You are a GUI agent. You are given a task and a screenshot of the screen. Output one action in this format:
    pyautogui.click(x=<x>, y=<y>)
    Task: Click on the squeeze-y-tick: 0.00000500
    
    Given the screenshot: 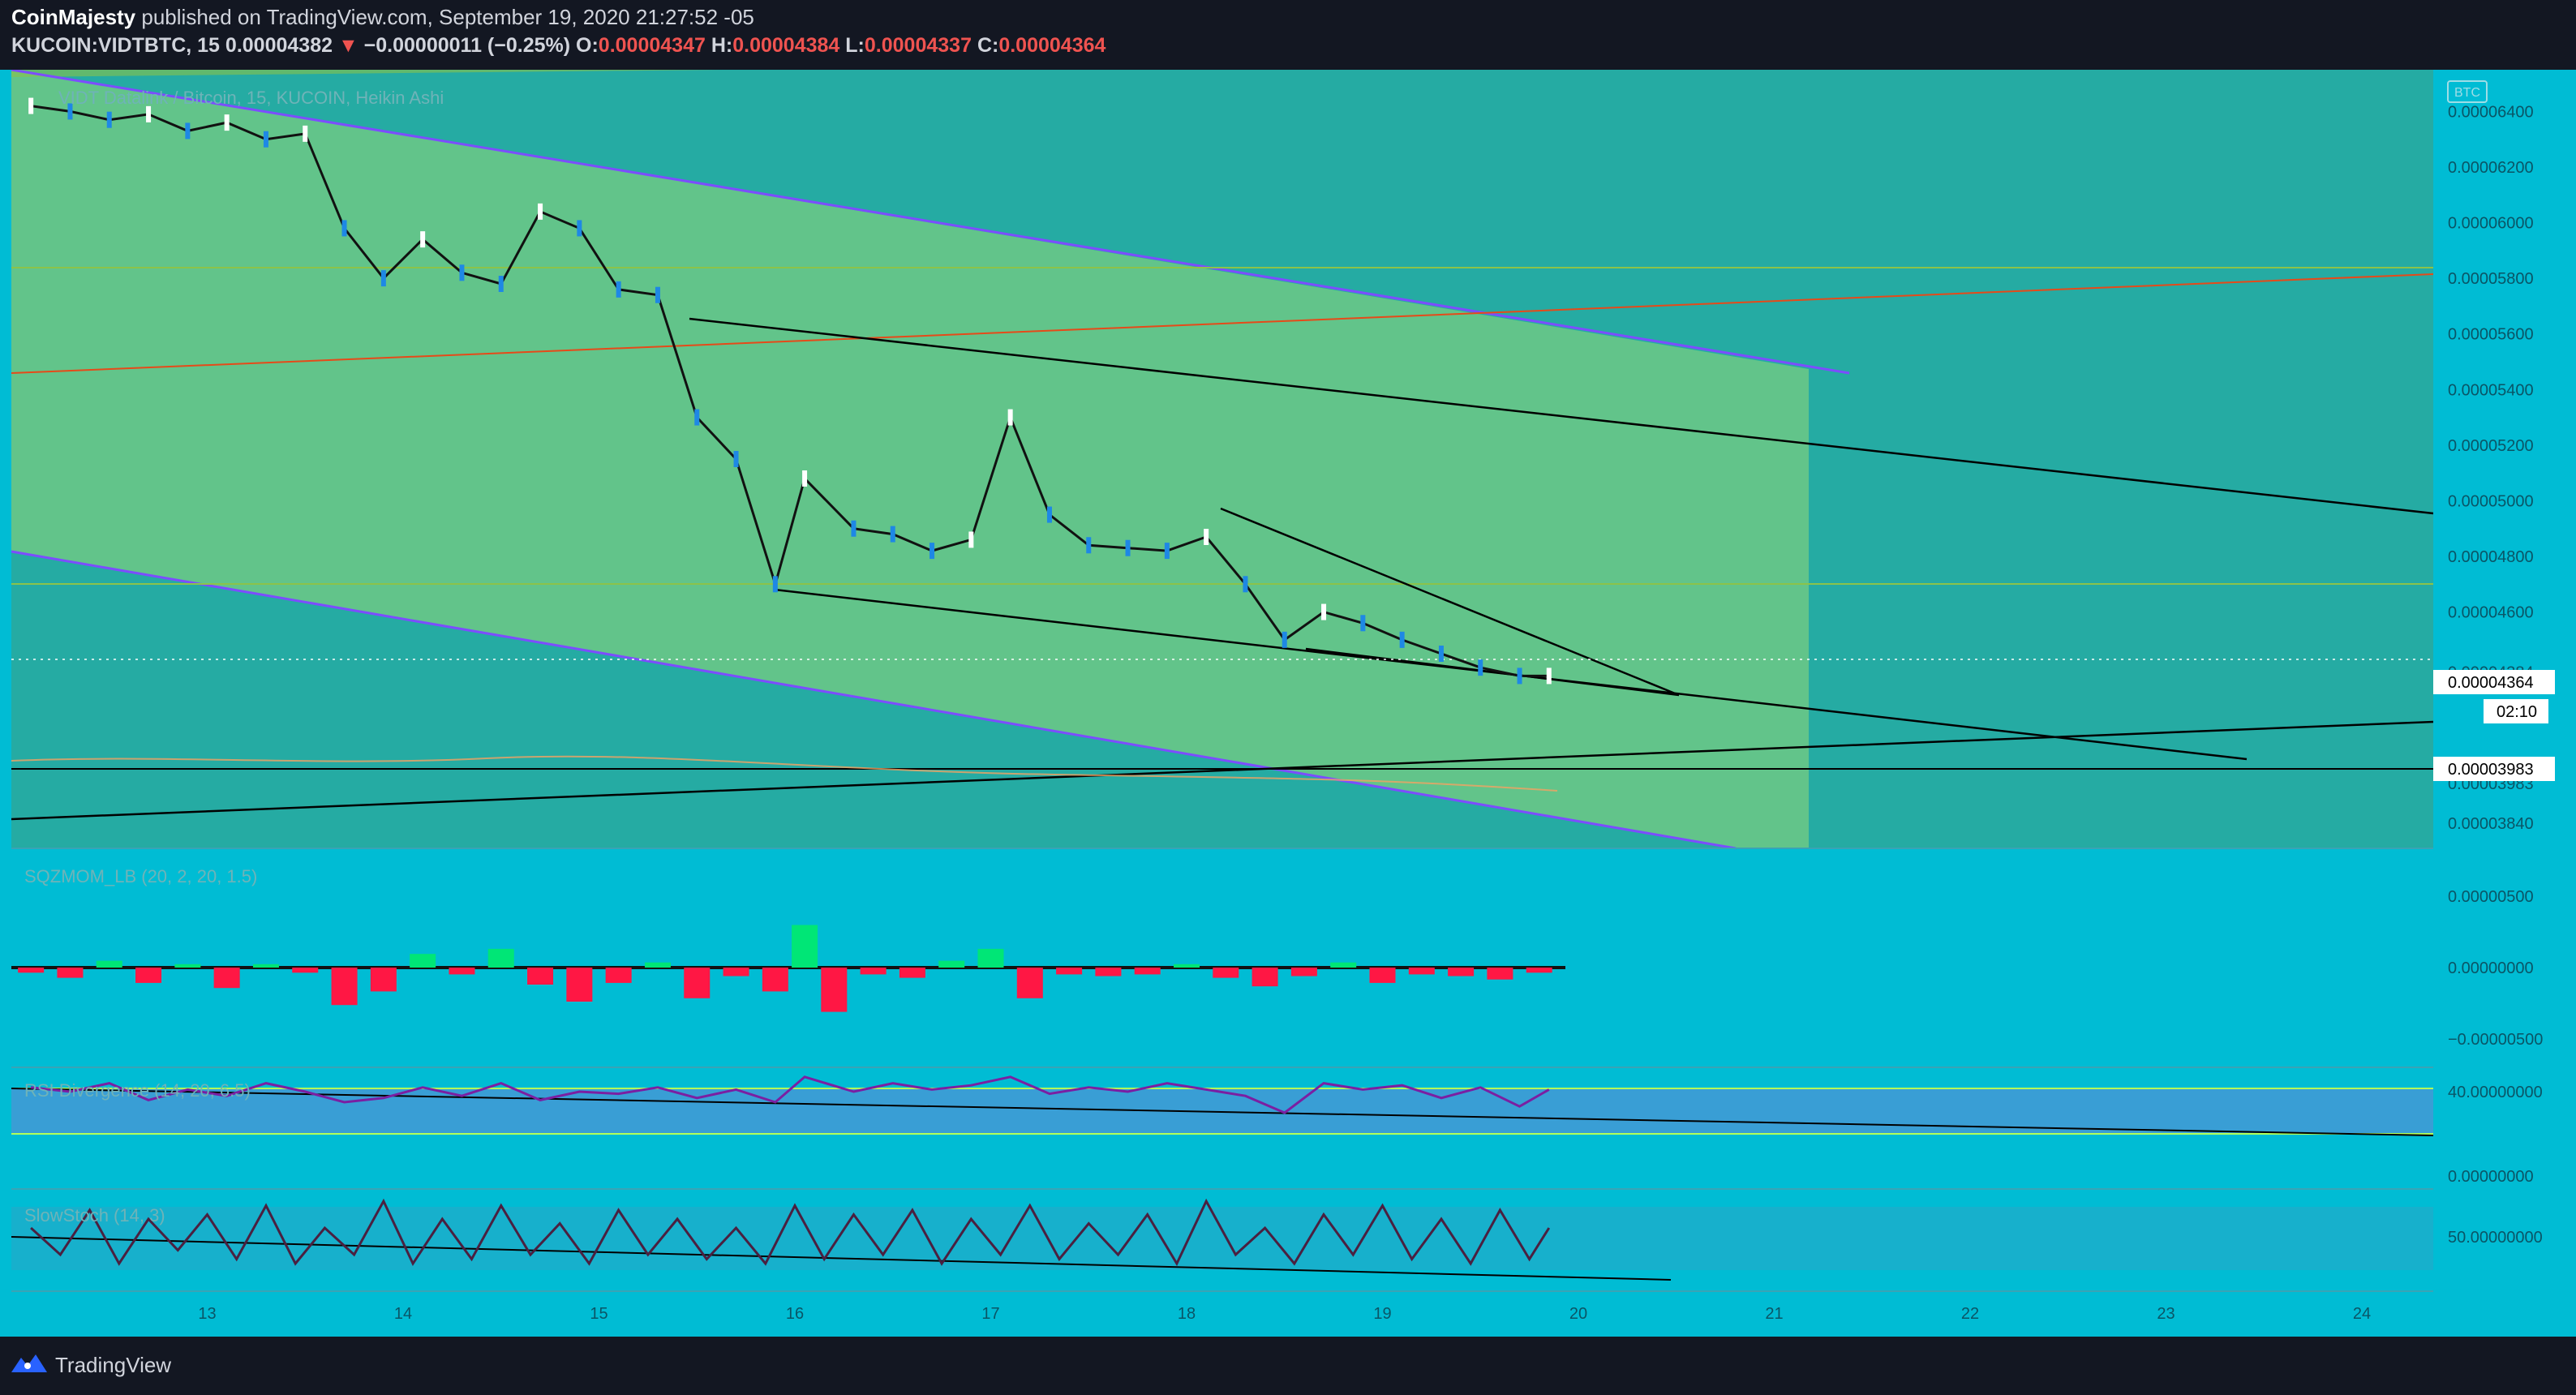 What is the action you would take?
    pyautogui.click(x=2491, y=897)
    